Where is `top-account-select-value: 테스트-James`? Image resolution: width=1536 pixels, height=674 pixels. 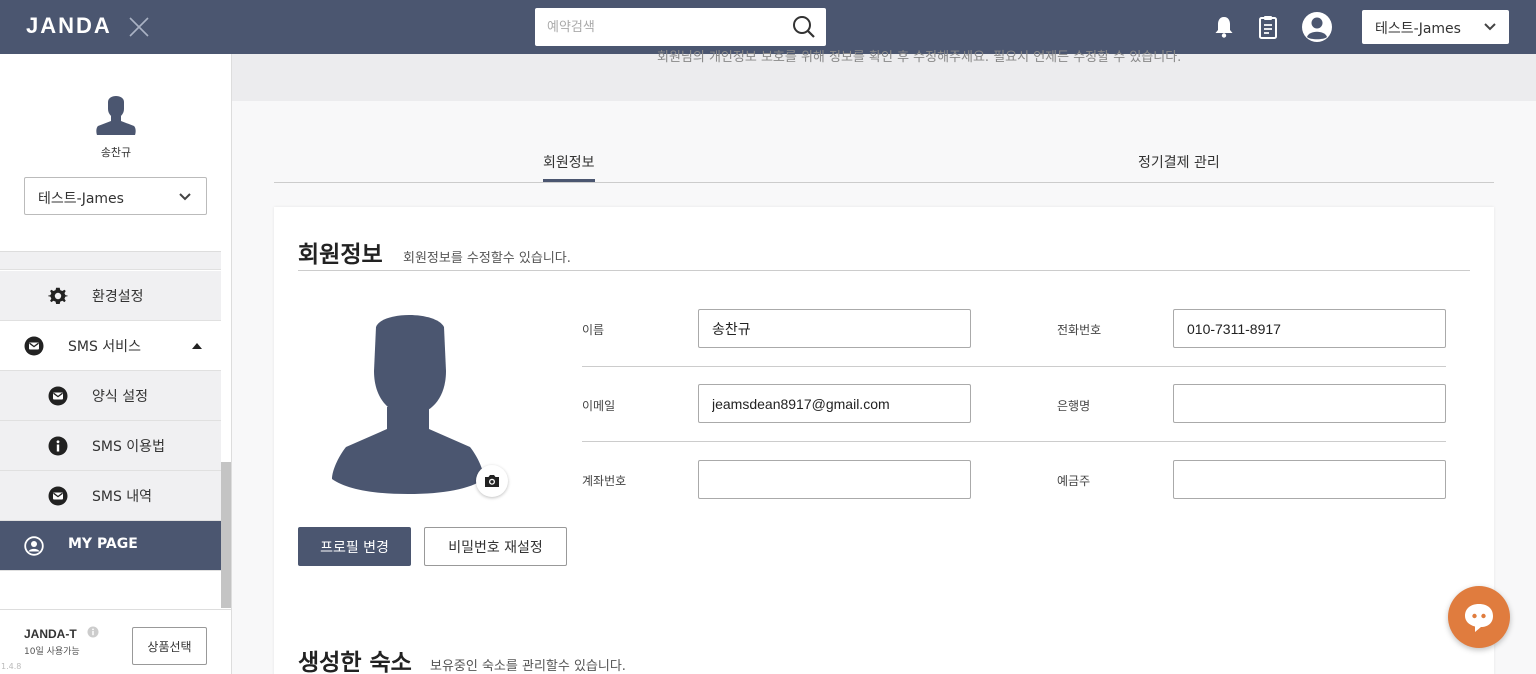 top-account-select-value: 테스트-James is located at coordinates (1418, 29).